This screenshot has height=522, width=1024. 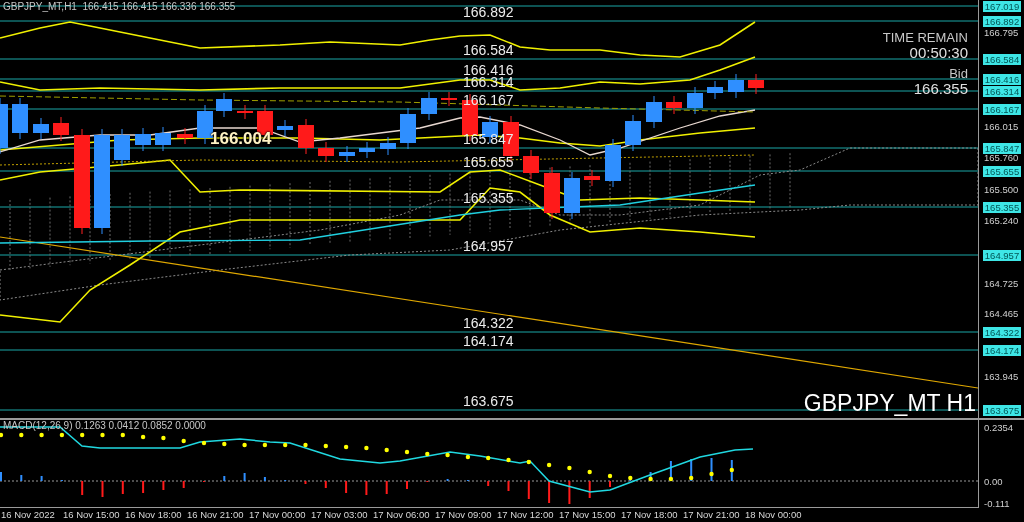 What do you see at coordinates (889, 403) in the screenshot?
I see `symbol-caption: GBPJPY_MT H1` at bounding box center [889, 403].